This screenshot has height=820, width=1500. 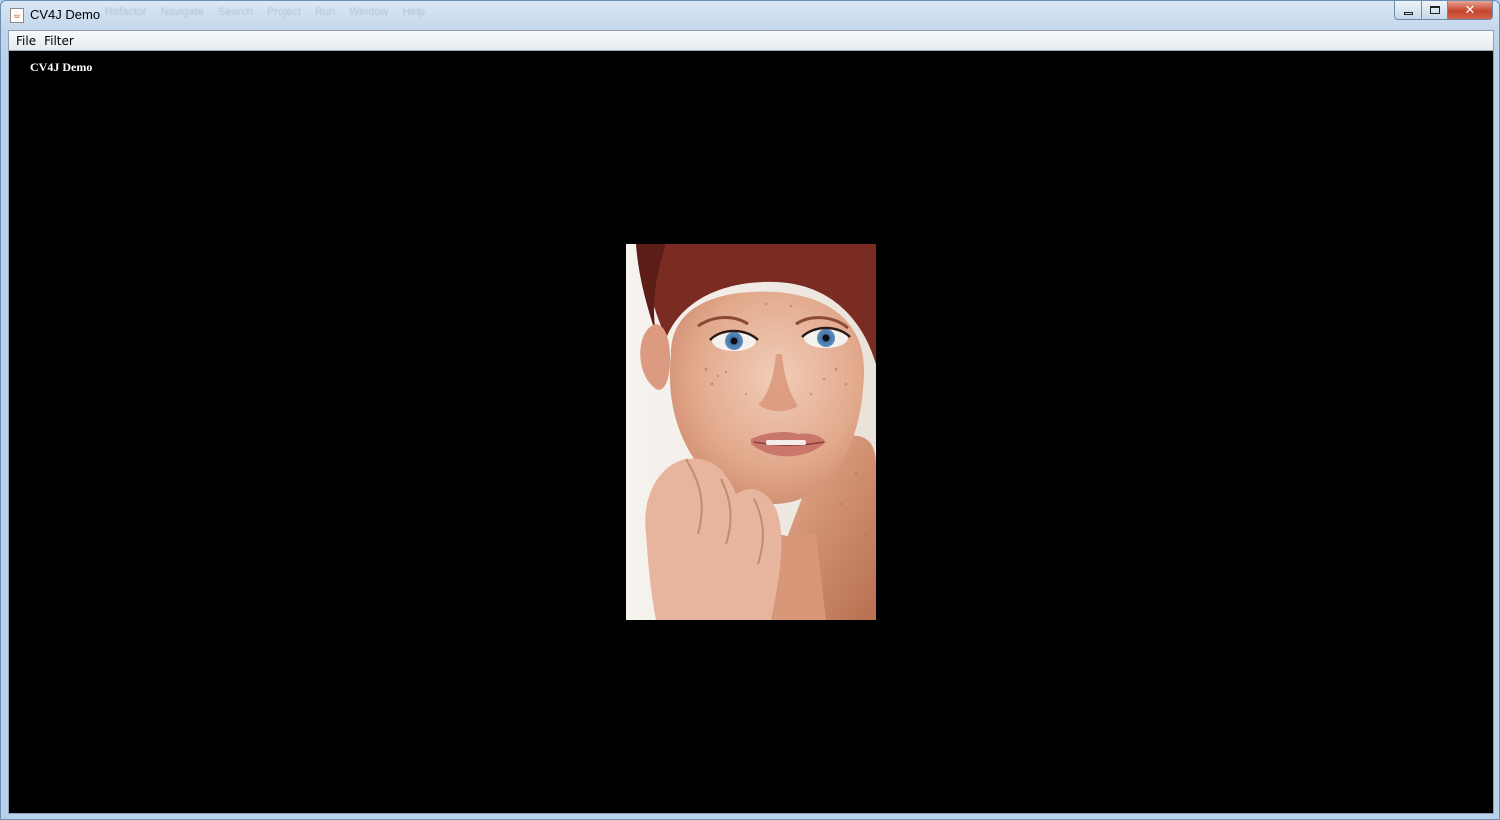 What do you see at coordinates (235, 12) in the screenshot?
I see `ghost-menu-item: Search` at bounding box center [235, 12].